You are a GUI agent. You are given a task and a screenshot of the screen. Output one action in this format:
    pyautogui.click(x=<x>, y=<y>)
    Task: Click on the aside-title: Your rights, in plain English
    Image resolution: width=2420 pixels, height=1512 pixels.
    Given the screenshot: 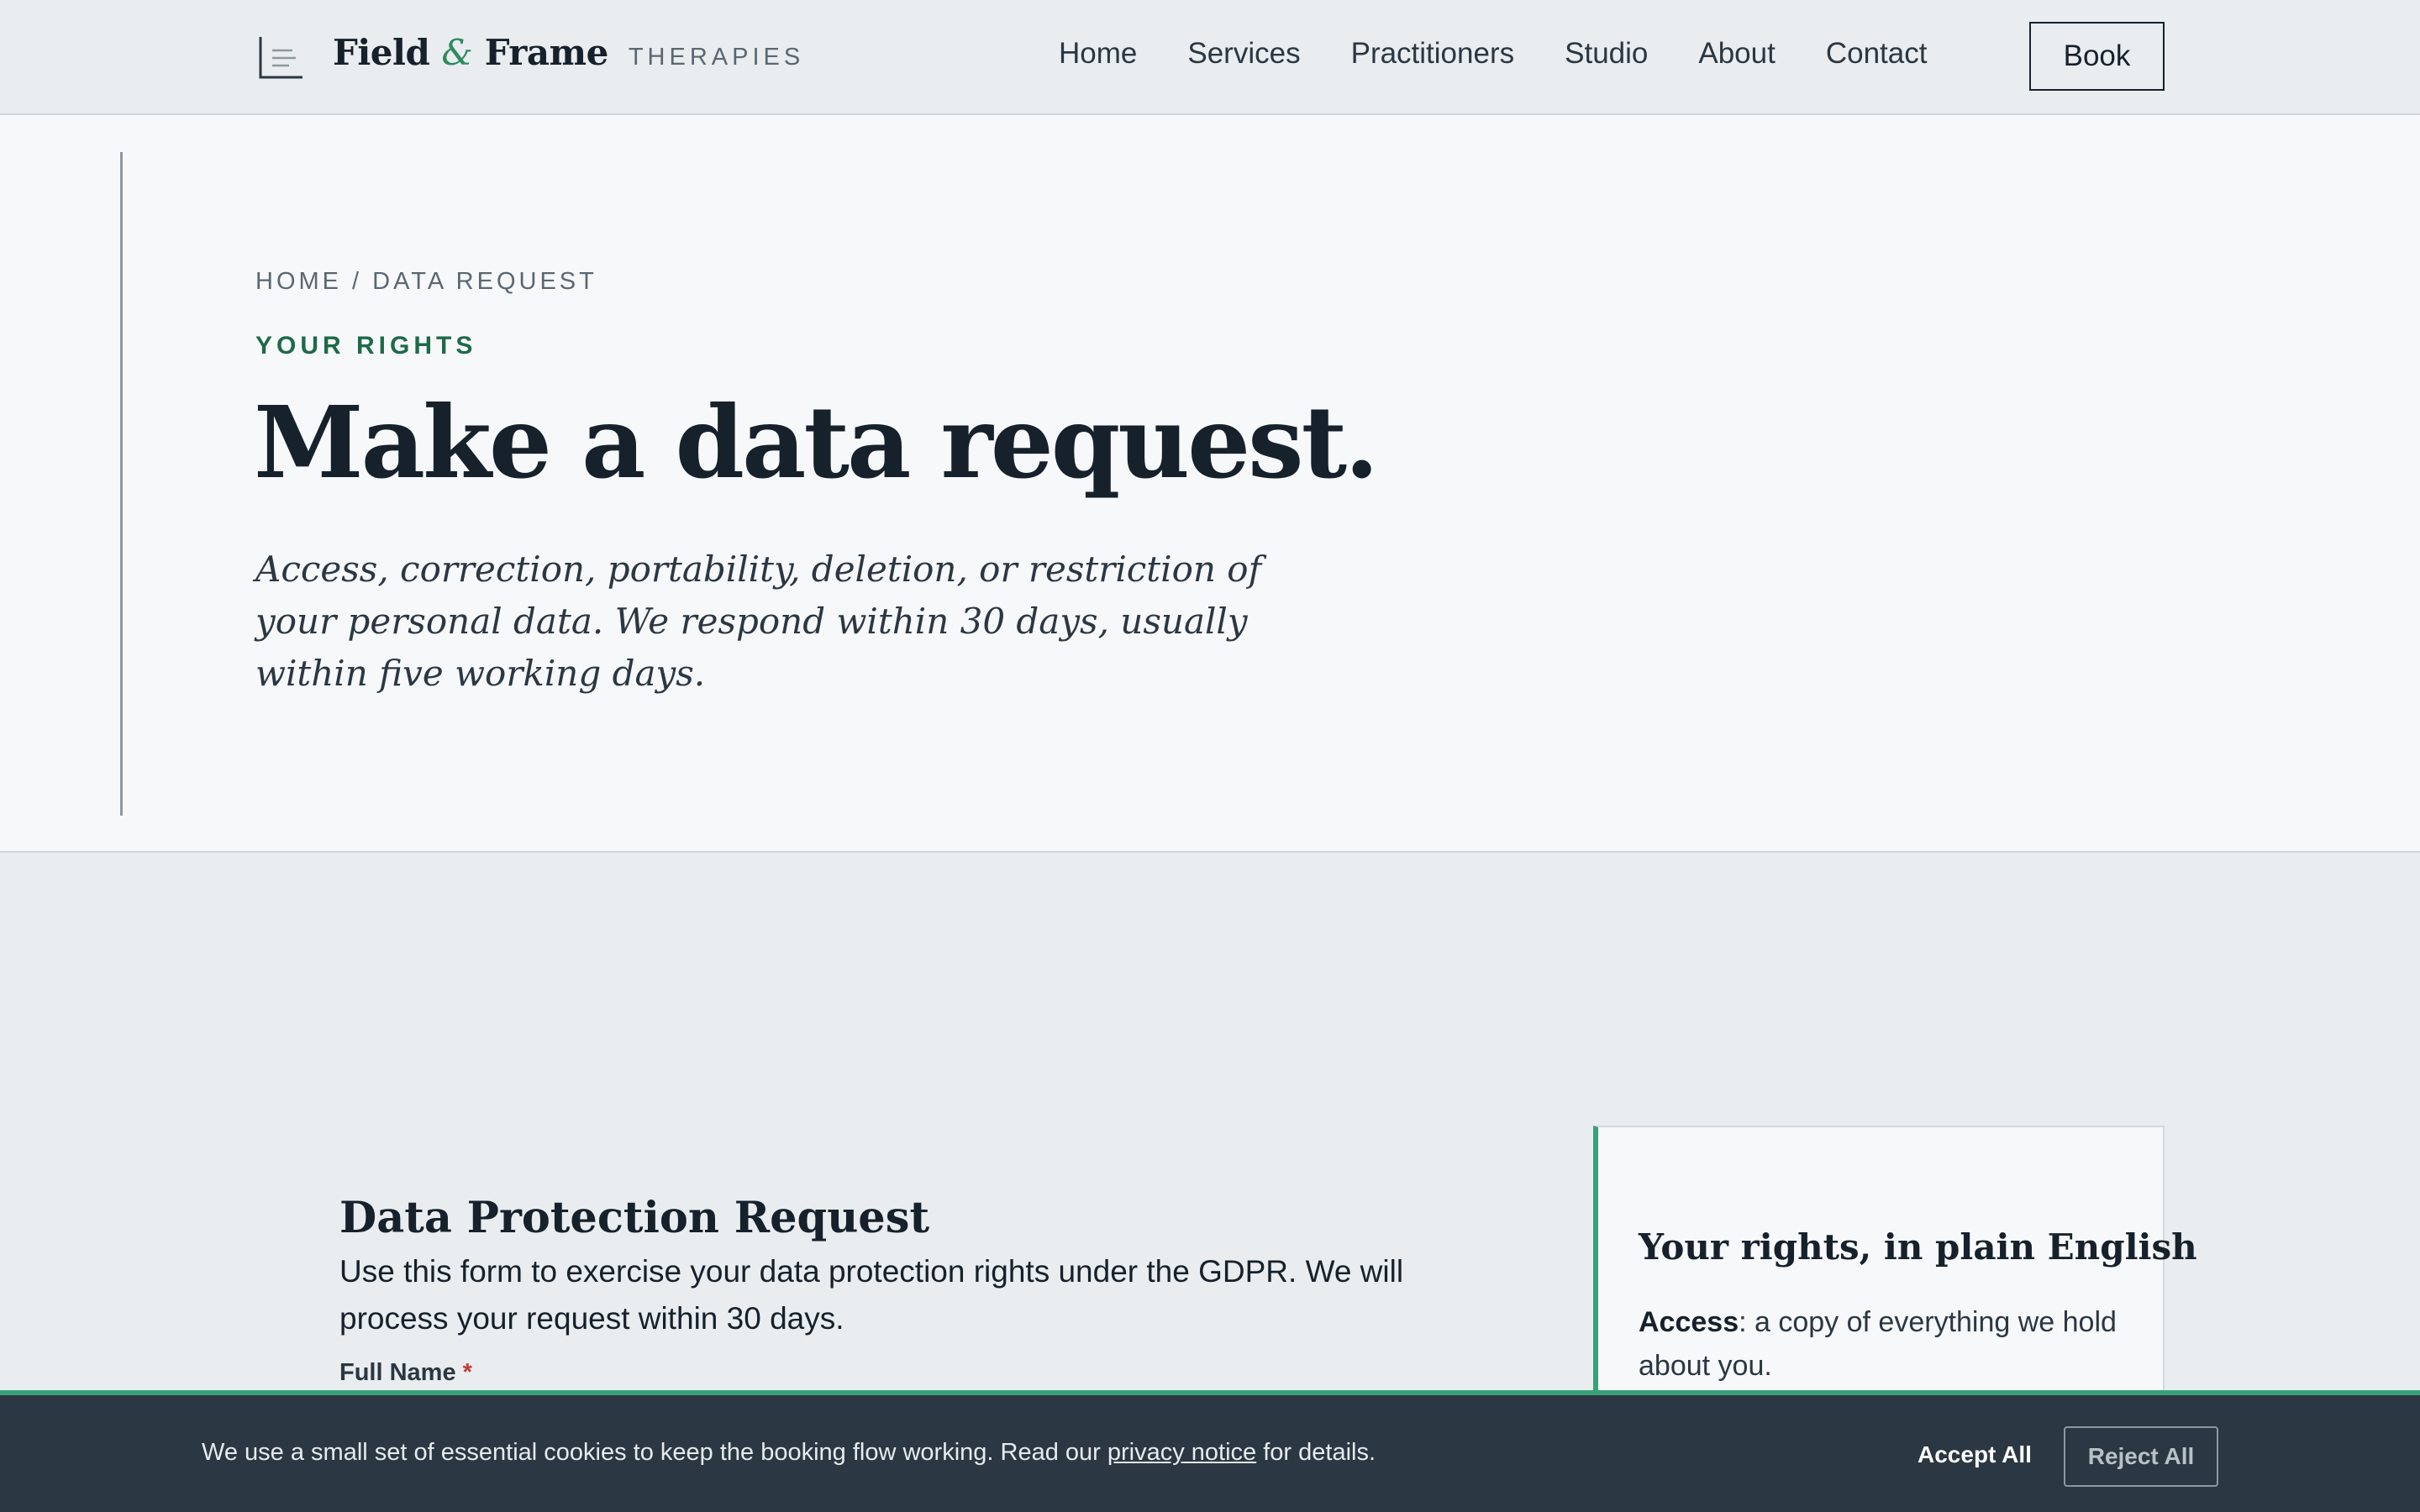 What is the action you would take?
    pyautogui.click(x=1918, y=1247)
    